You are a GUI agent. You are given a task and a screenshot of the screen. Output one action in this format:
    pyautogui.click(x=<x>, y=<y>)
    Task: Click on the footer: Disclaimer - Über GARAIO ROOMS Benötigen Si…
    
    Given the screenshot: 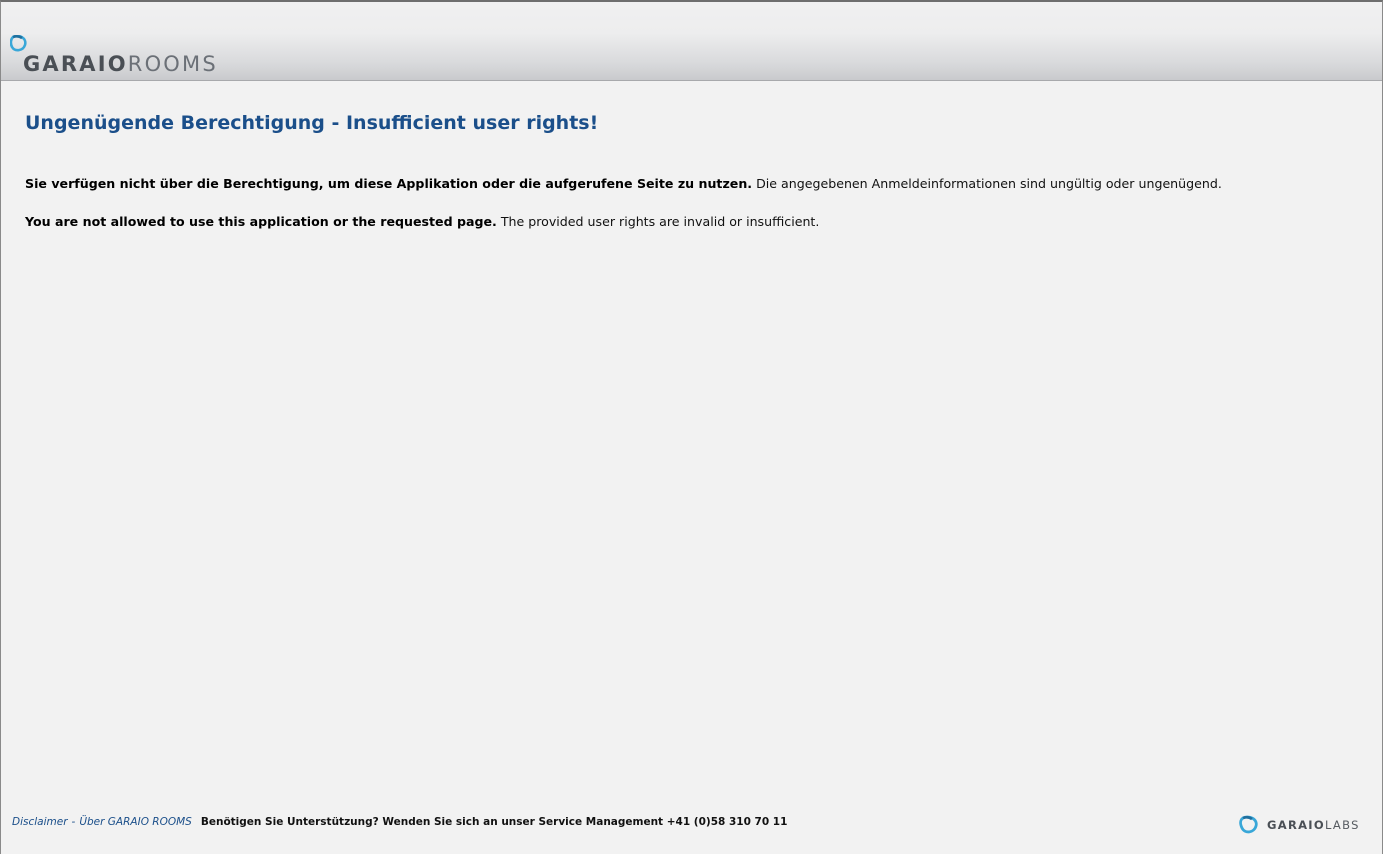 What is the action you would take?
    pyautogui.click(x=399, y=822)
    